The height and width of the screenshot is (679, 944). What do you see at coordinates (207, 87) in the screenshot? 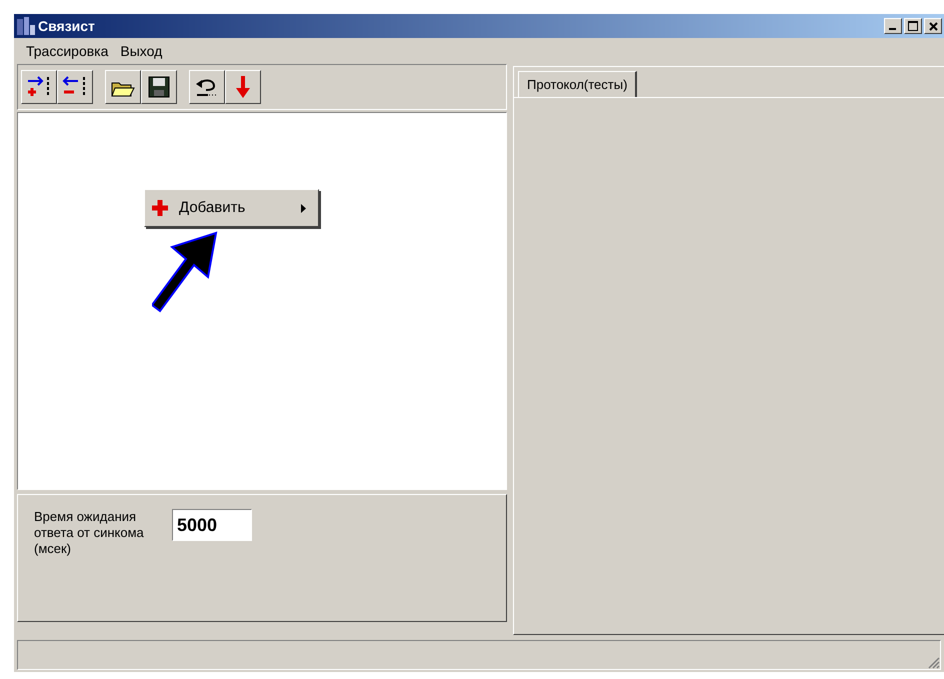
I see `undo-button` at bounding box center [207, 87].